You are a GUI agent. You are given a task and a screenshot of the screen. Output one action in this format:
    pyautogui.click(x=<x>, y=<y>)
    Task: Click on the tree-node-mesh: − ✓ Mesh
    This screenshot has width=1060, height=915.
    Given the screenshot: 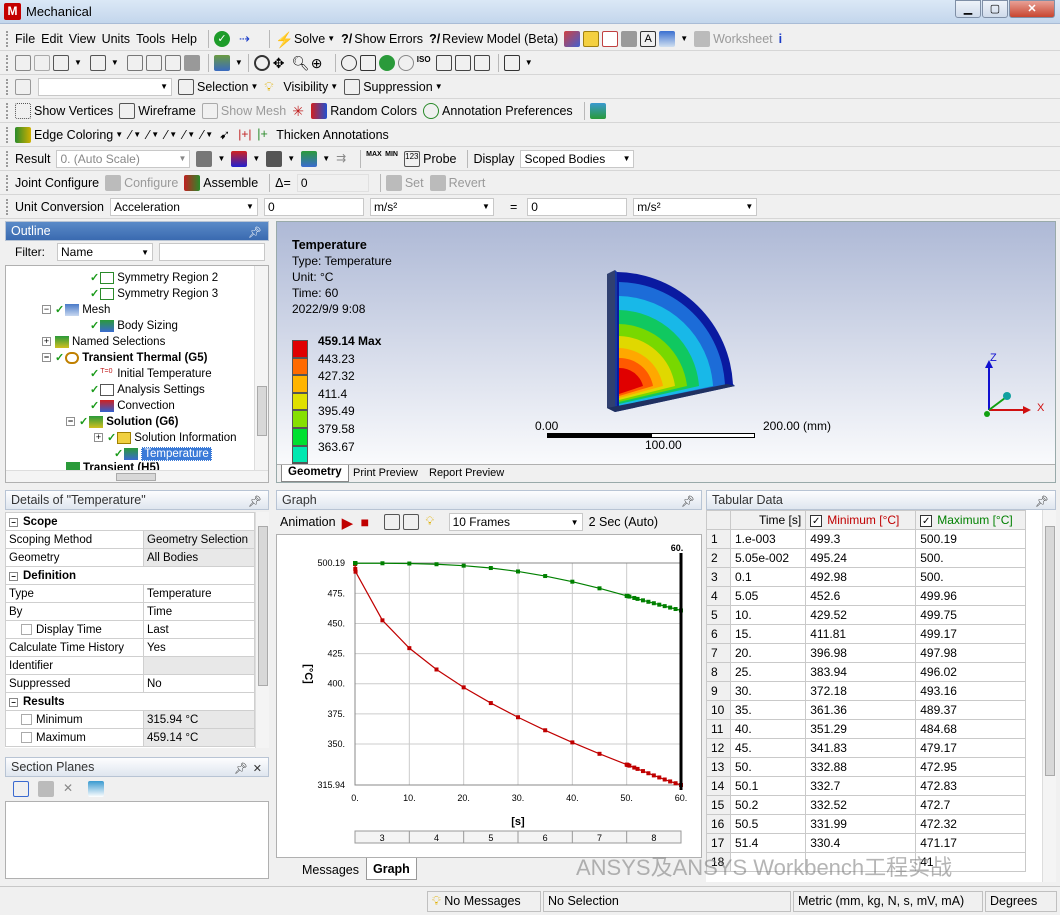 What is the action you would take?
    pyautogui.click(x=76, y=309)
    